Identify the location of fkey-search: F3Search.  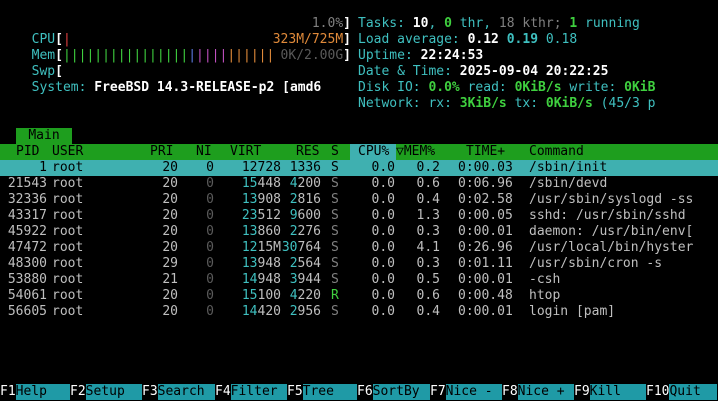
(178, 392).